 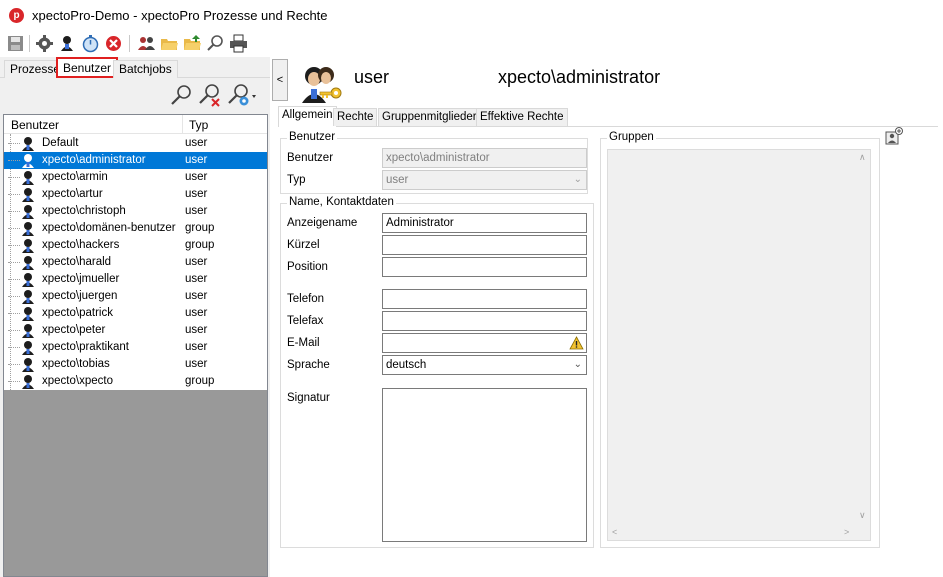 What do you see at coordinates (894, 136) in the screenshot?
I see `edit-groups-icon` at bounding box center [894, 136].